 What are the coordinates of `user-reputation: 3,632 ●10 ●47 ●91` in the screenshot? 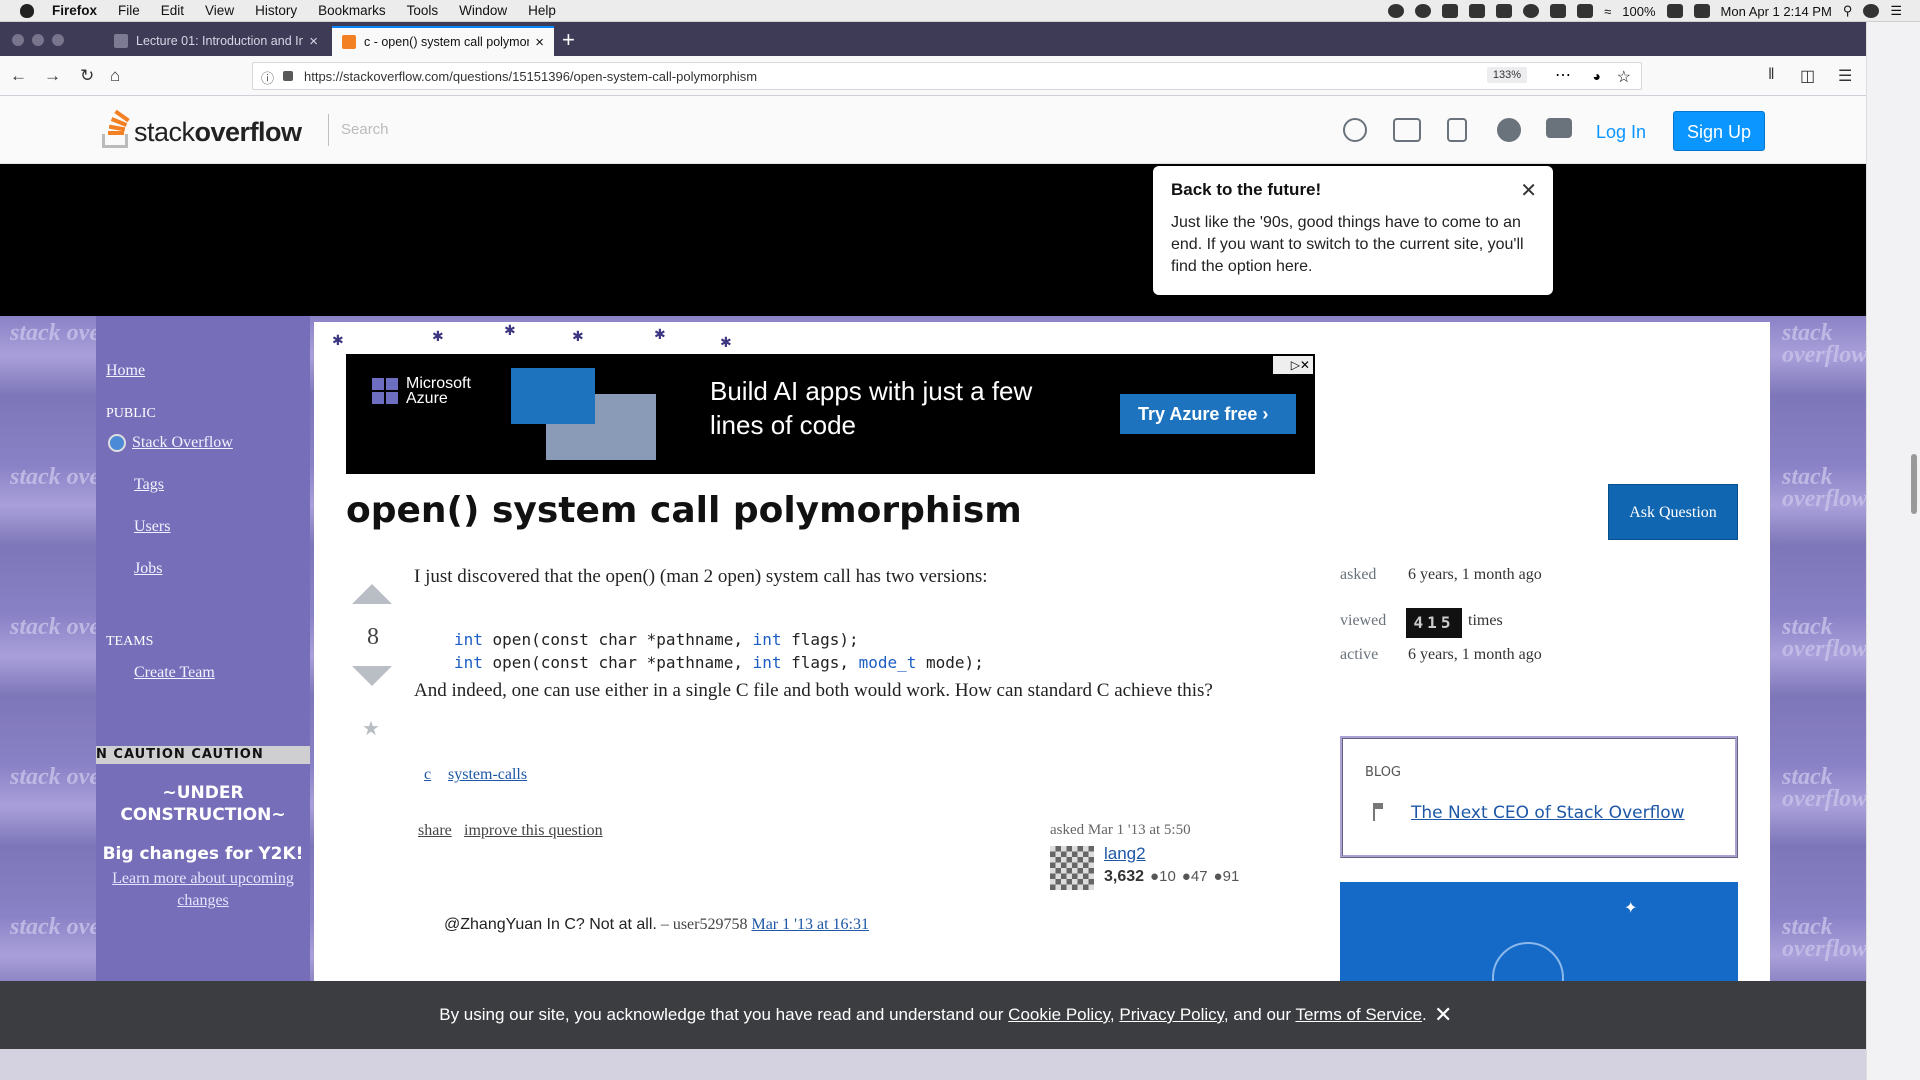 It's located at (1171, 877).